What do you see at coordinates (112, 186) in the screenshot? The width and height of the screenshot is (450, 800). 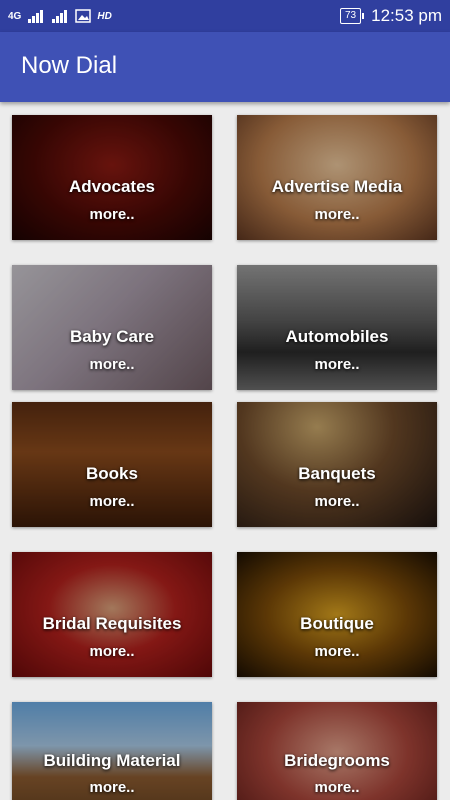 I see `category-name: Advocates` at bounding box center [112, 186].